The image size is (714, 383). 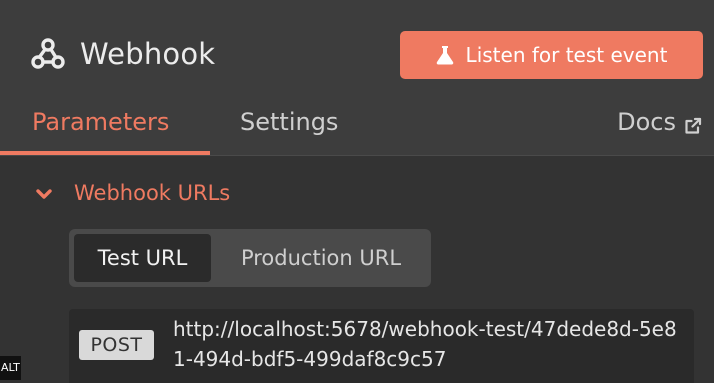 What do you see at coordinates (148, 54) in the screenshot?
I see `panel-title: Webhook` at bounding box center [148, 54].